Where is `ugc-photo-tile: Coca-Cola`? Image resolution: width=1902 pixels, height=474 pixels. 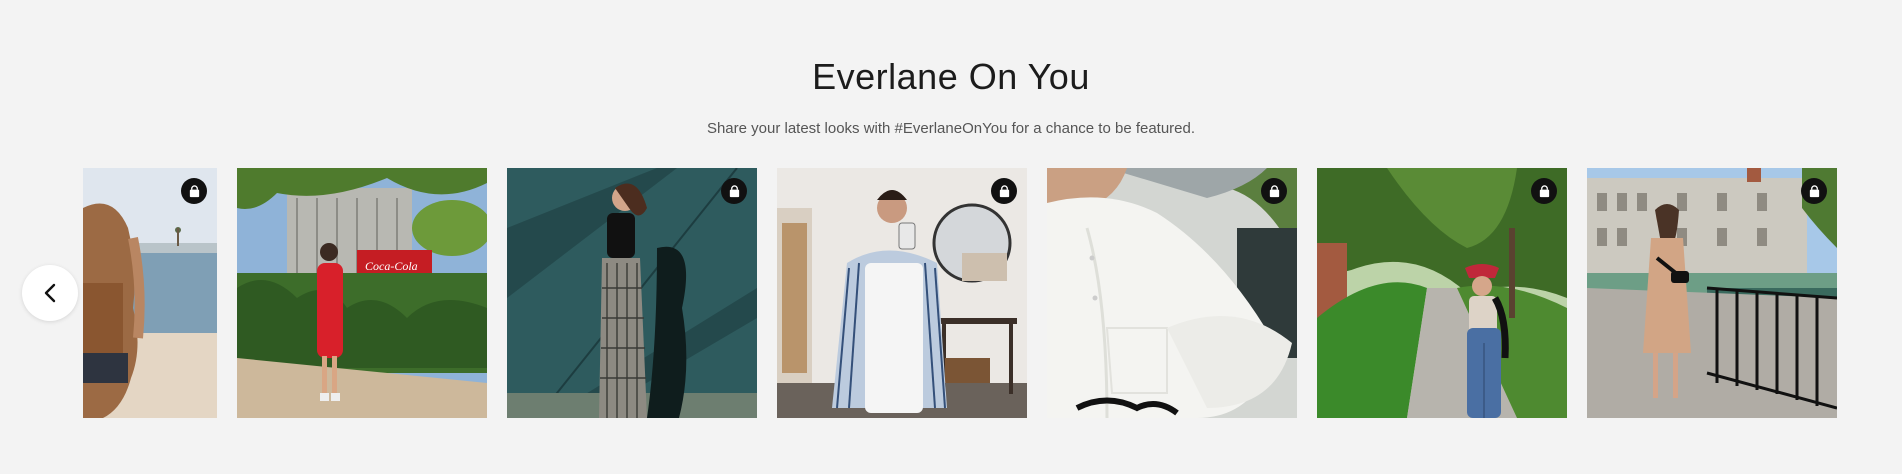 ugc-photo-tile: Coca-Cola is located at coordinates (362, 293).